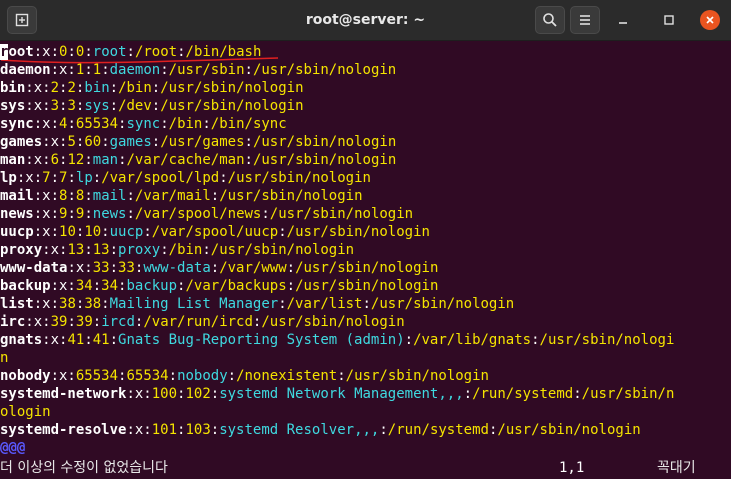 This screenshot has height=479, width=731. I want to click on new-tab-button, so click(22, 20).